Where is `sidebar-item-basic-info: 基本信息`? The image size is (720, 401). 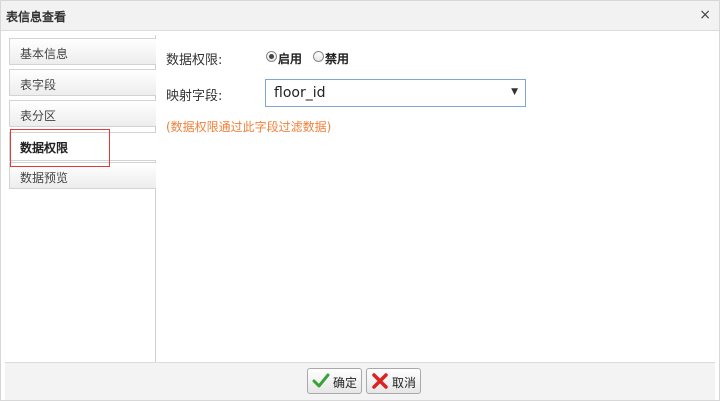 sidebar-item-basic-info: 基本信息 is located at coordinates (82, 51).